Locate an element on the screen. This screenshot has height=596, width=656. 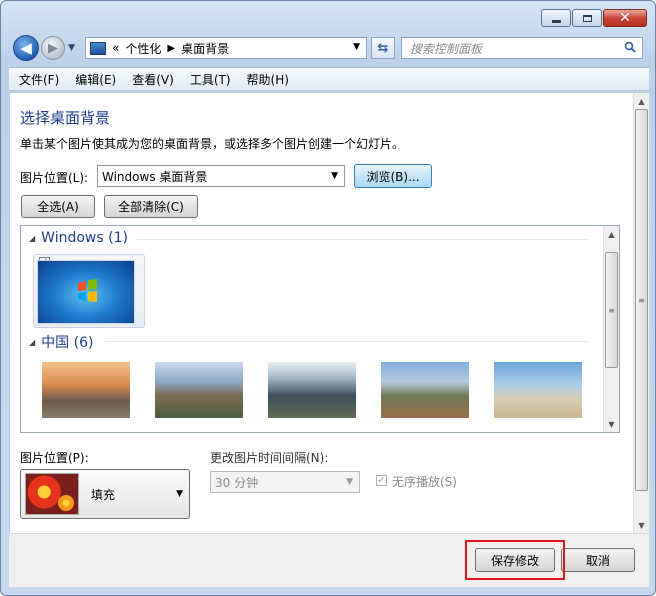
maximize-button is located at coordinates (587, 18).